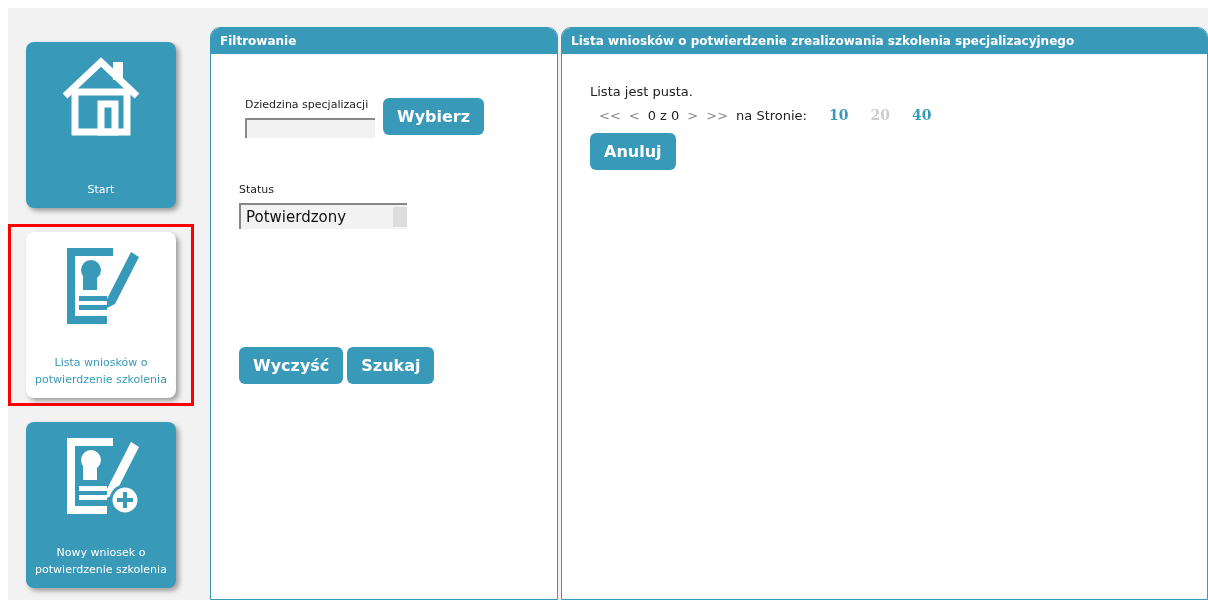 The image size is (1208, 600). Describe the element at coordinates (434, 116) in the screenshot. I see `choose-button: Wybierz` at that location.